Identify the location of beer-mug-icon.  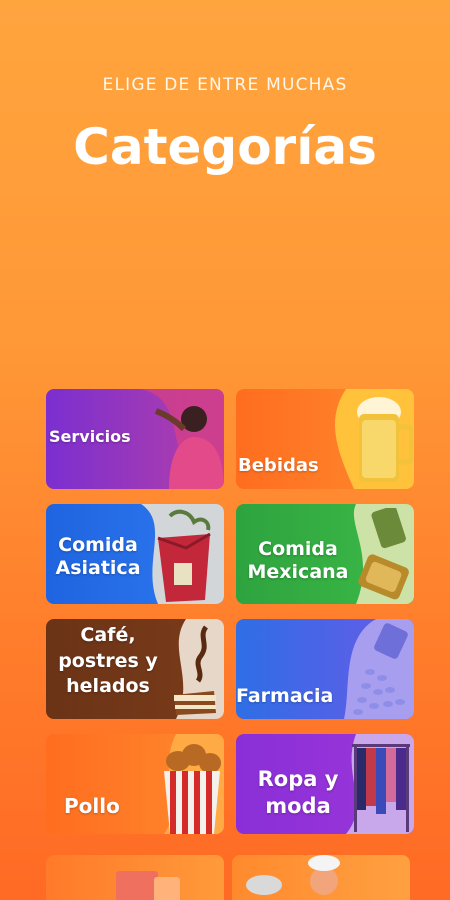
(385, 439).